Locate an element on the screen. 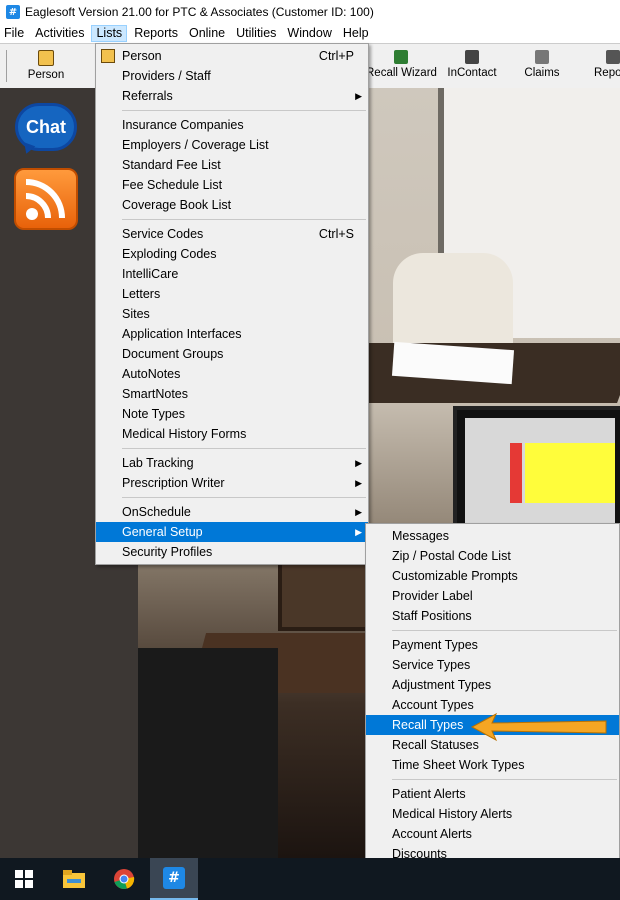  general-setup-item-medical-history-alerts: Medical History Alerts is located at coordinates (492, 814).